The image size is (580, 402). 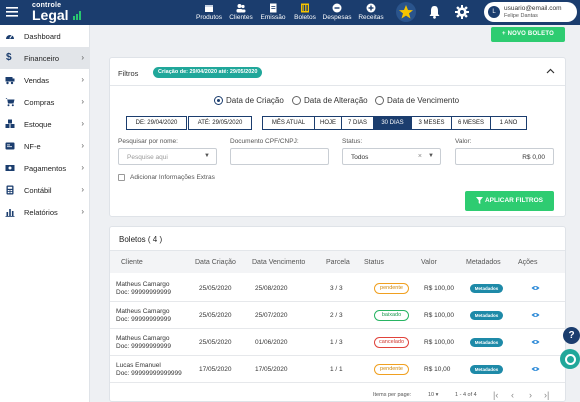 What do you see at coordinates (337, 85) in the screenshot?
I see `divider` at bounding box center [337, 85].